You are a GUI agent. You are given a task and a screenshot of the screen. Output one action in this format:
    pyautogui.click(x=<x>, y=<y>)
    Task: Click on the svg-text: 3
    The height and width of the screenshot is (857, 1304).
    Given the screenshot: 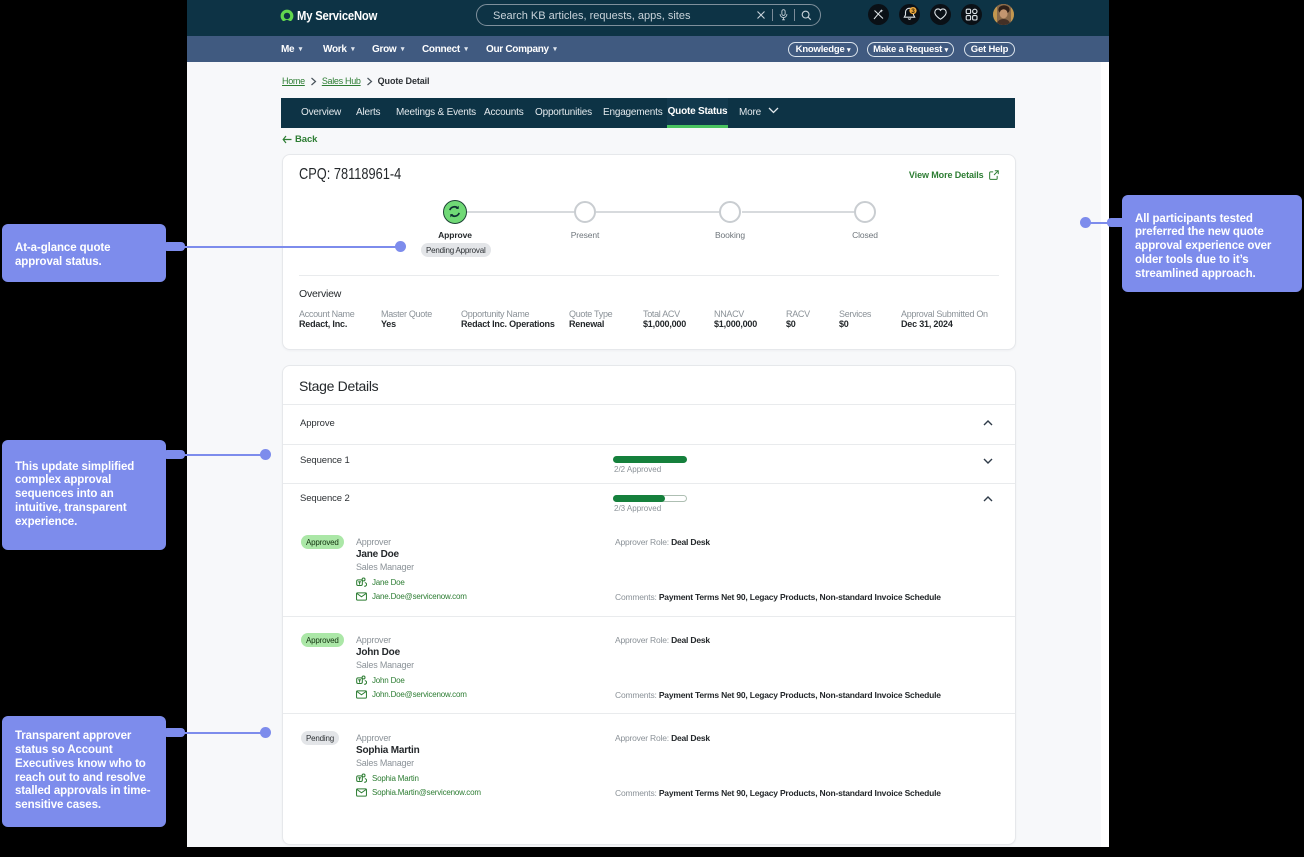 What is the action you would take?
    pyautogui.click(x=913, y=11)
    